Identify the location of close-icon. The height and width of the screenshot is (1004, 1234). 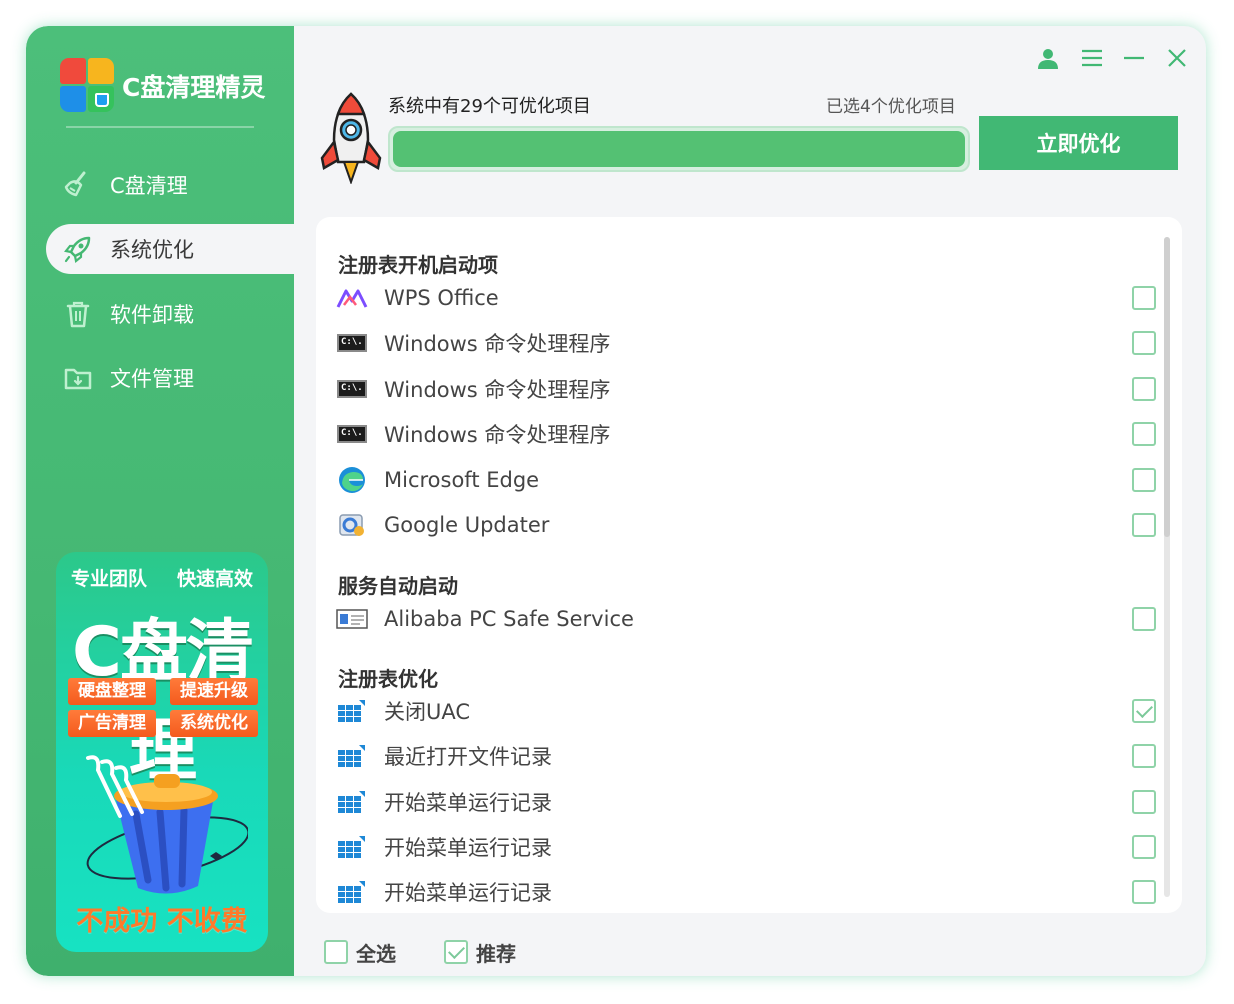
(1177, 58).